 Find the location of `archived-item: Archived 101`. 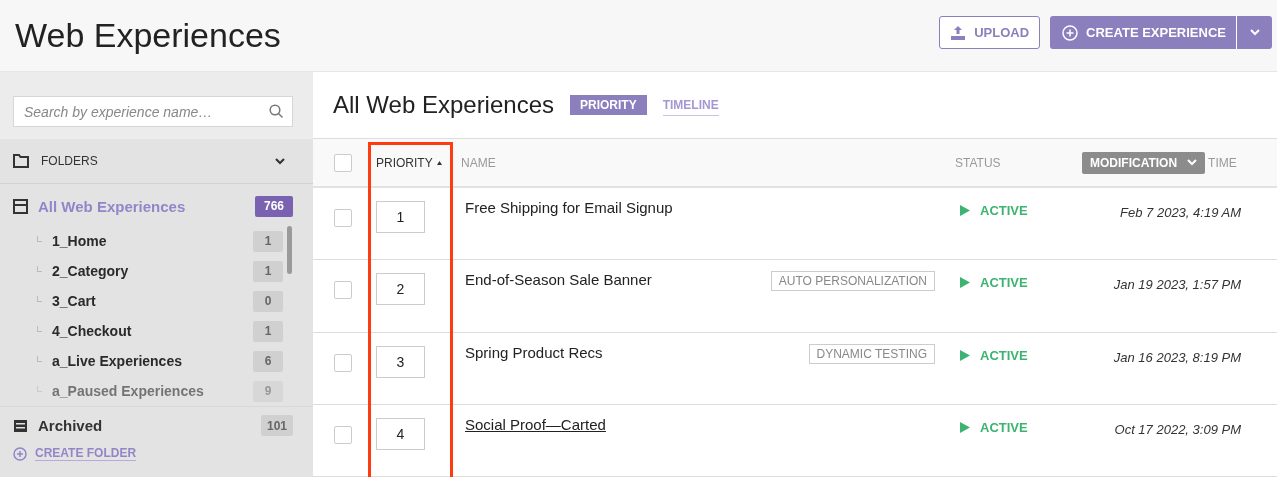

archived-item: Archived 101 is located at coordinates (156, 422).